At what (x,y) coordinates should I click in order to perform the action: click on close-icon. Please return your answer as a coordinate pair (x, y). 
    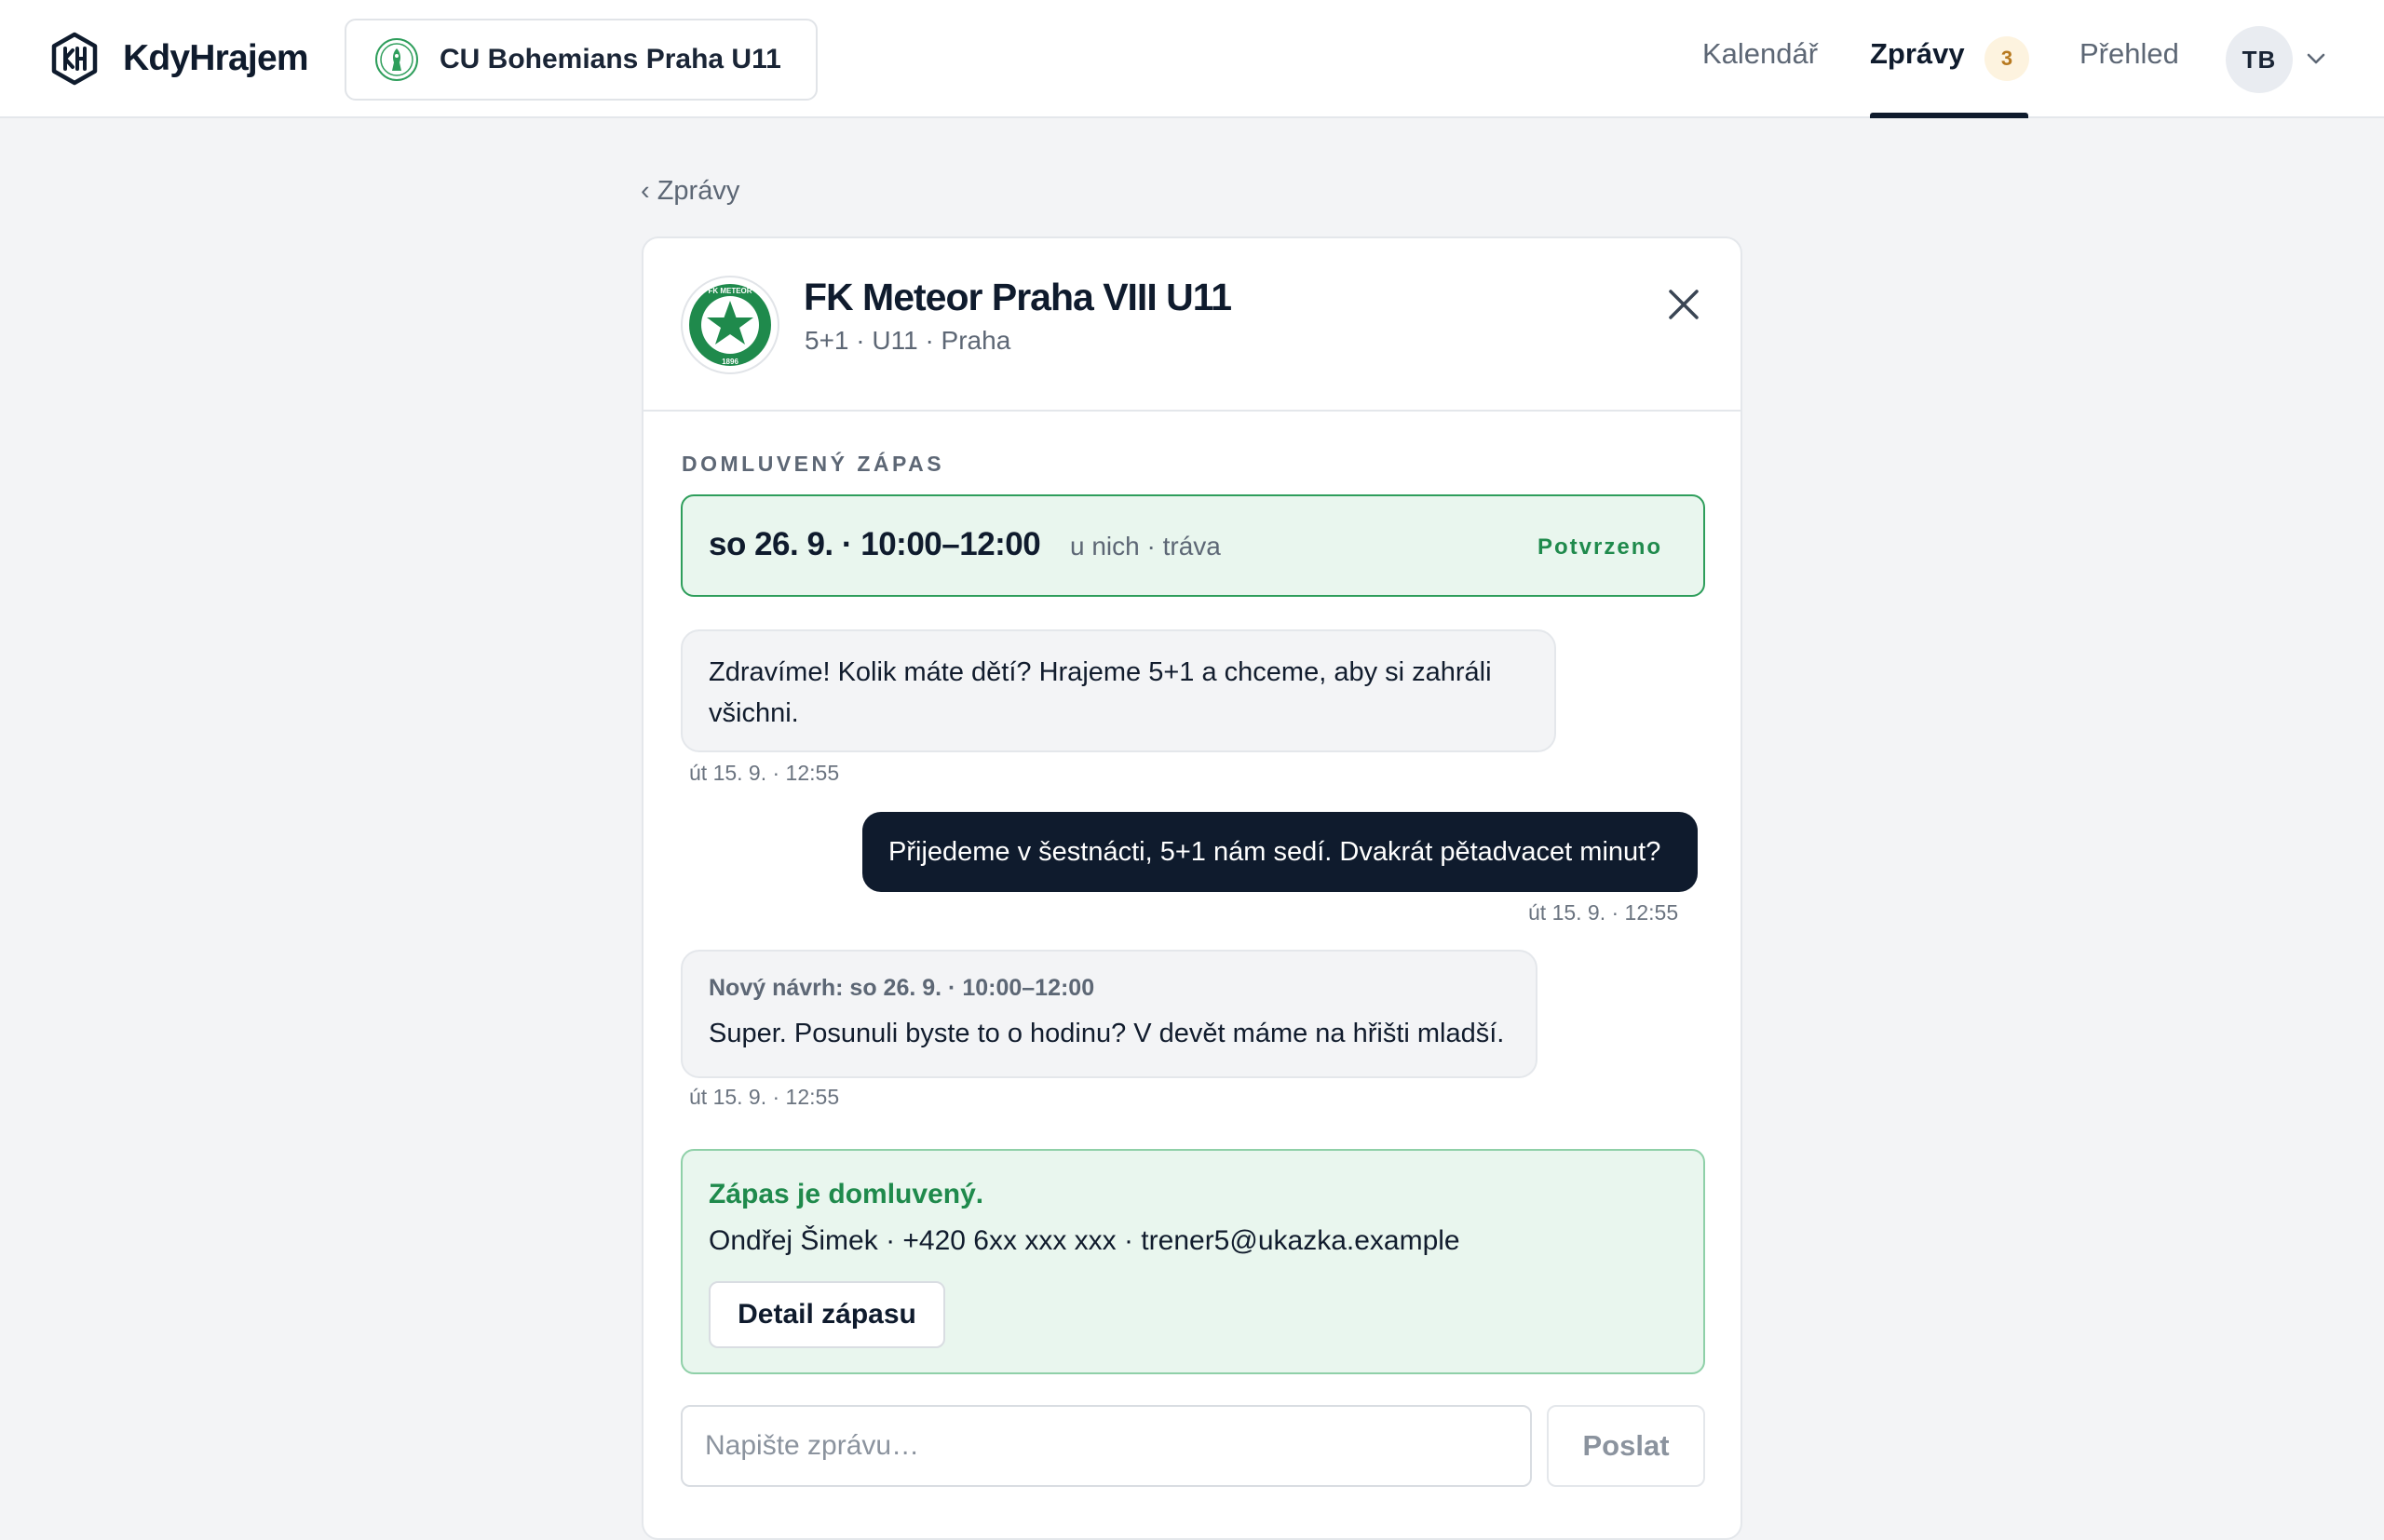
    Looking at the image, I should click on (1683, 304).